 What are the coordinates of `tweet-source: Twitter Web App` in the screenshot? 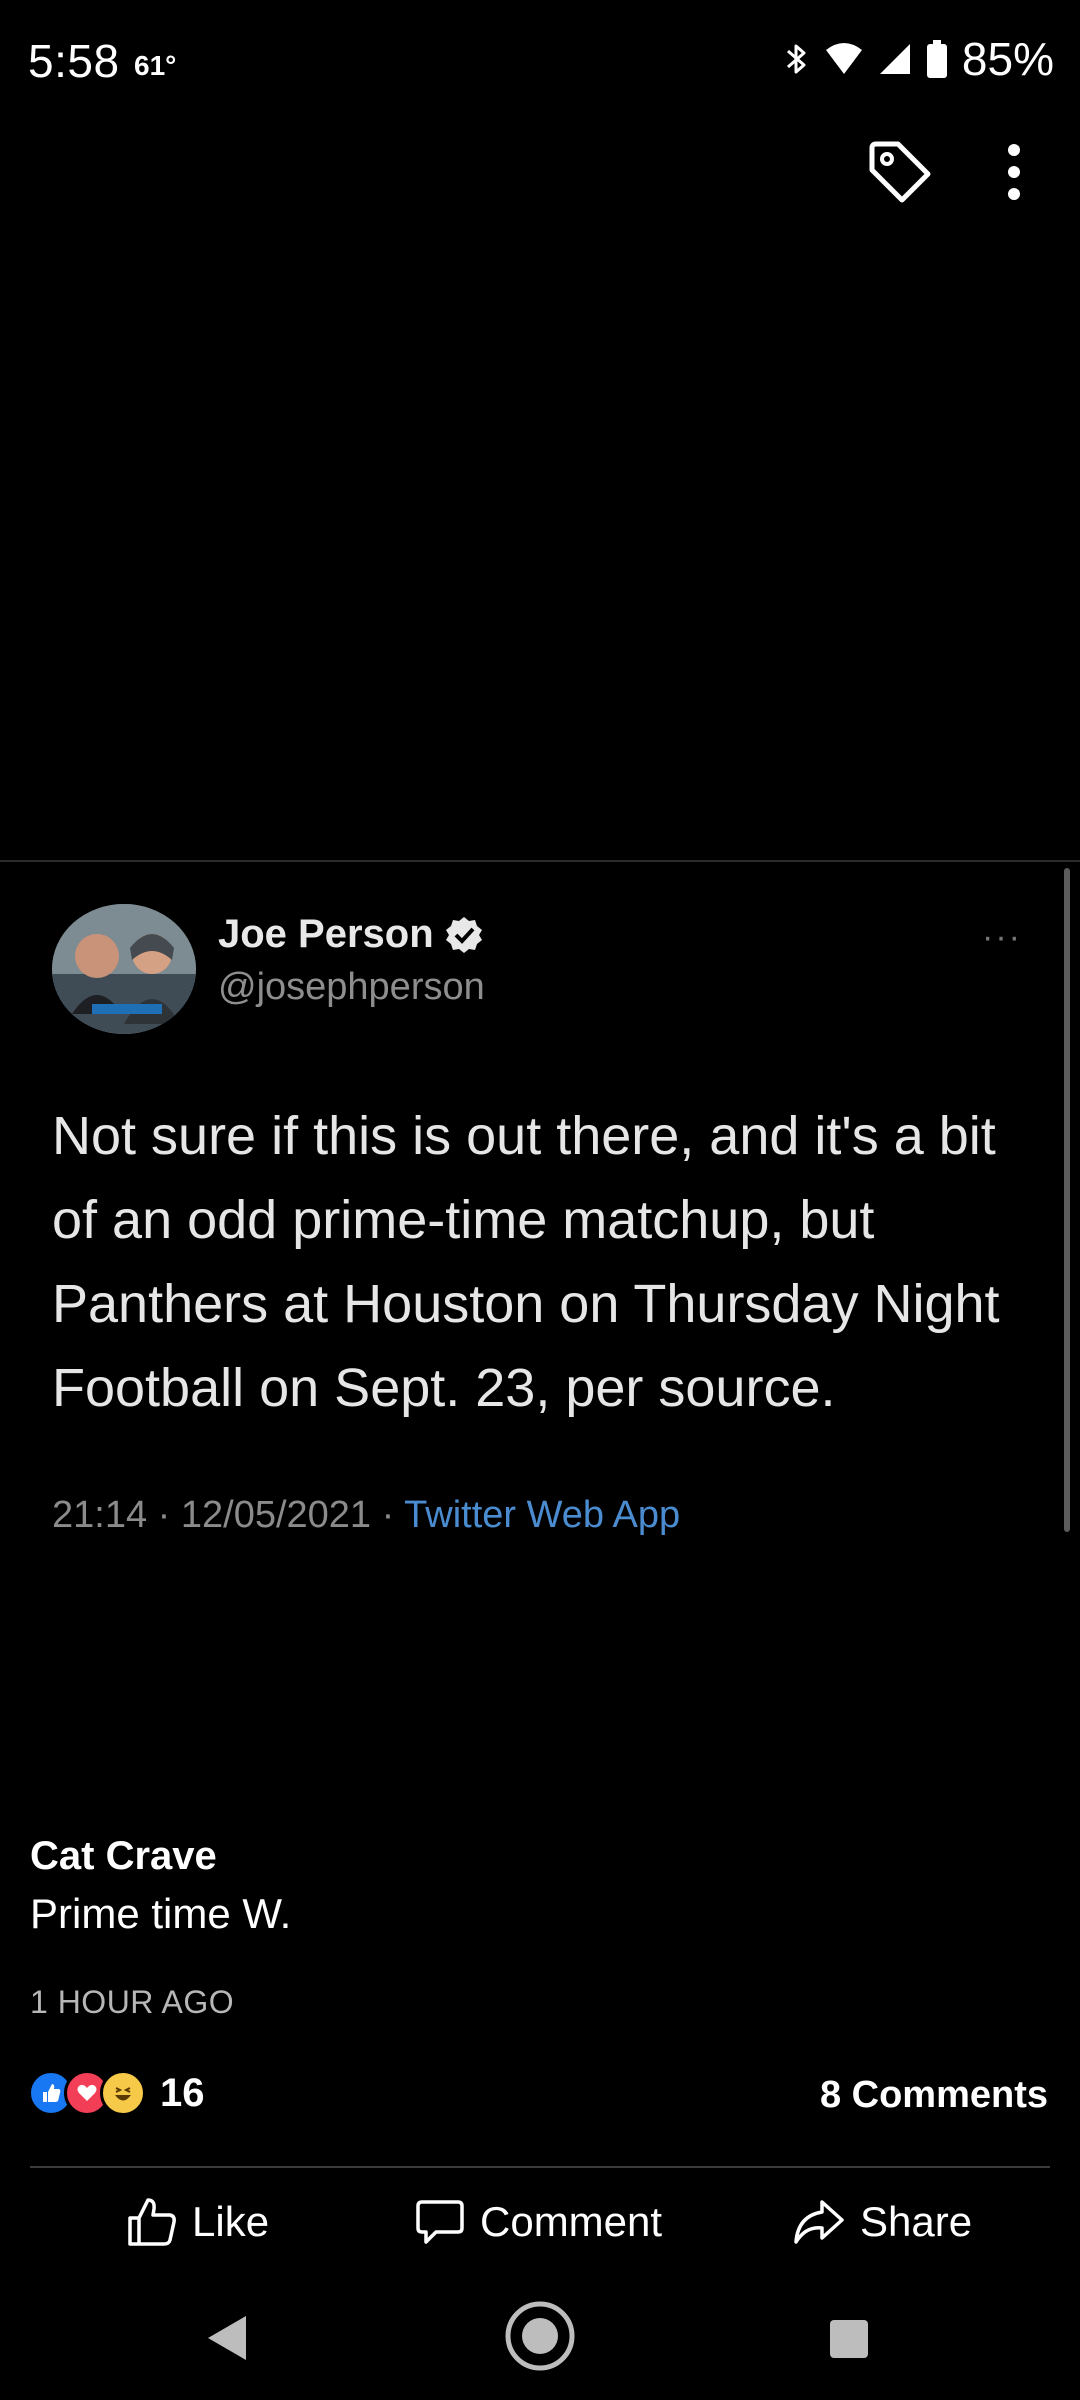 It's located at (542, 1515).